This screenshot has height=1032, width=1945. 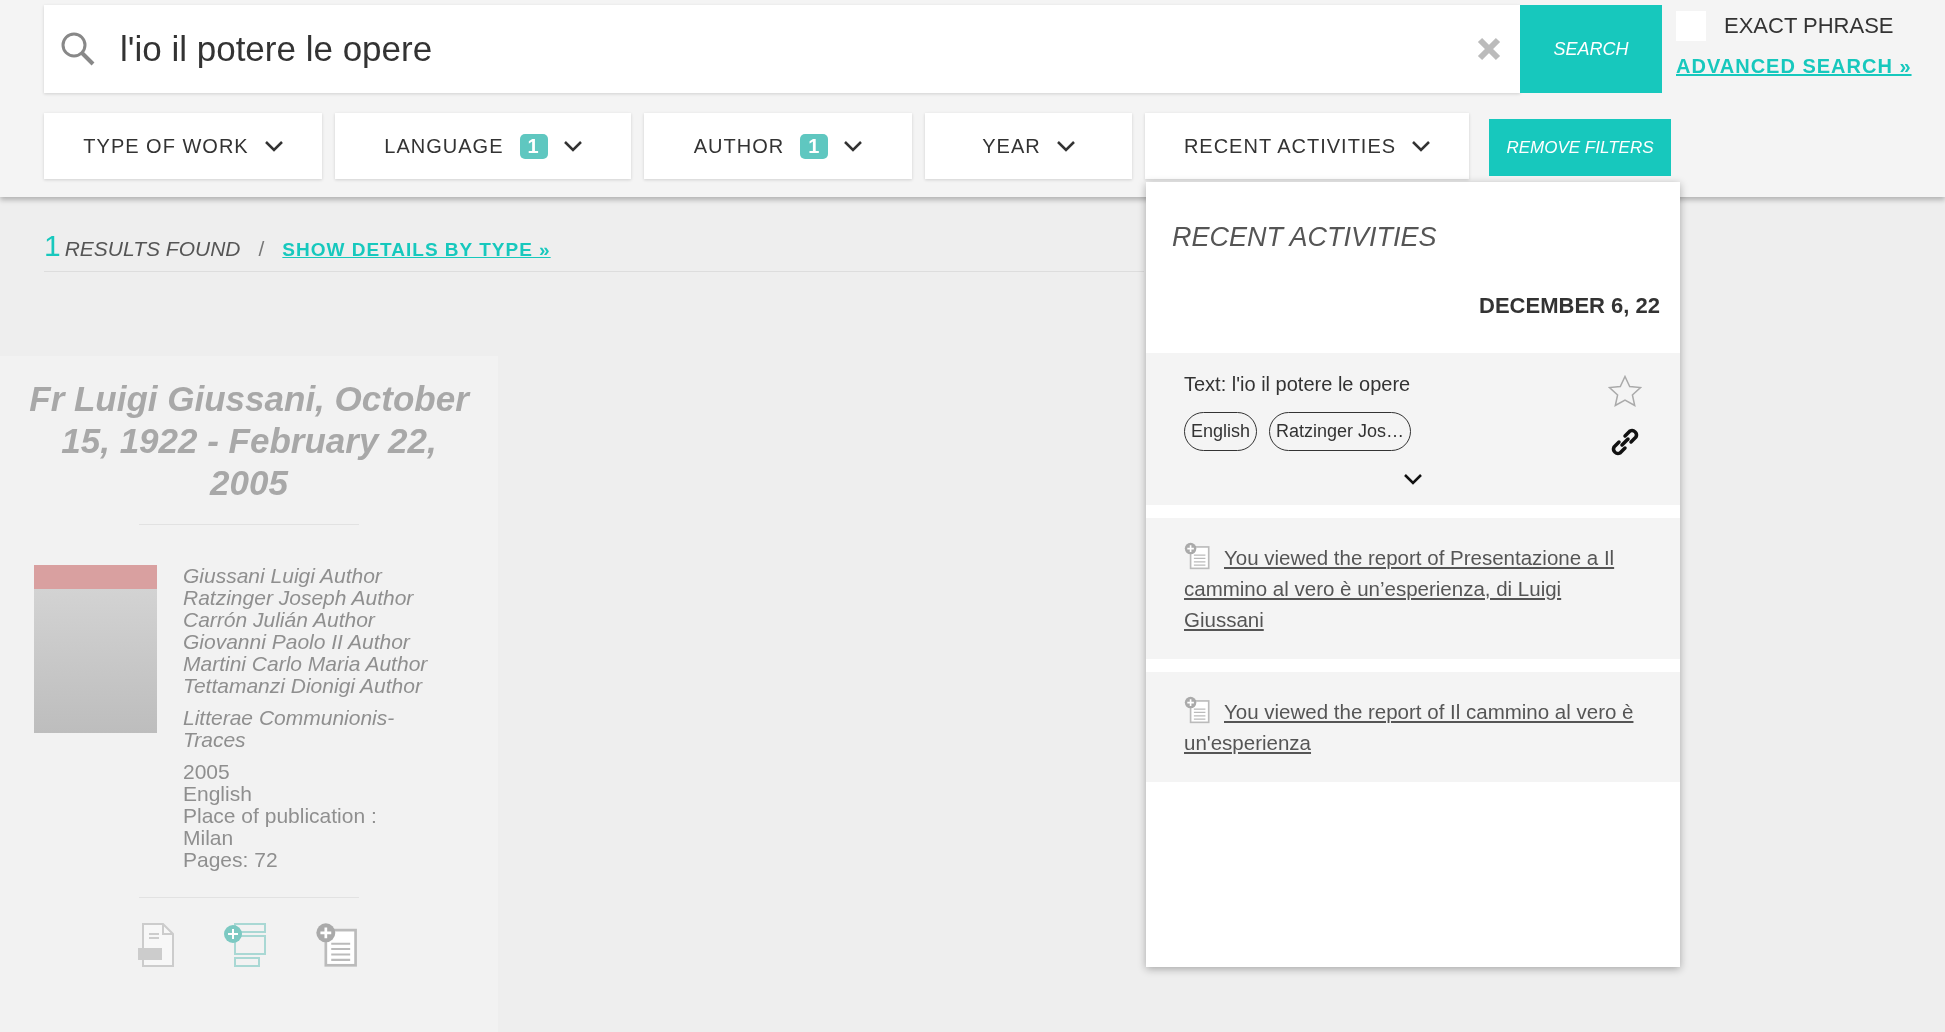 I want to click on author-name: Ratzinger Joseph Author, so click(x=299, y=598).